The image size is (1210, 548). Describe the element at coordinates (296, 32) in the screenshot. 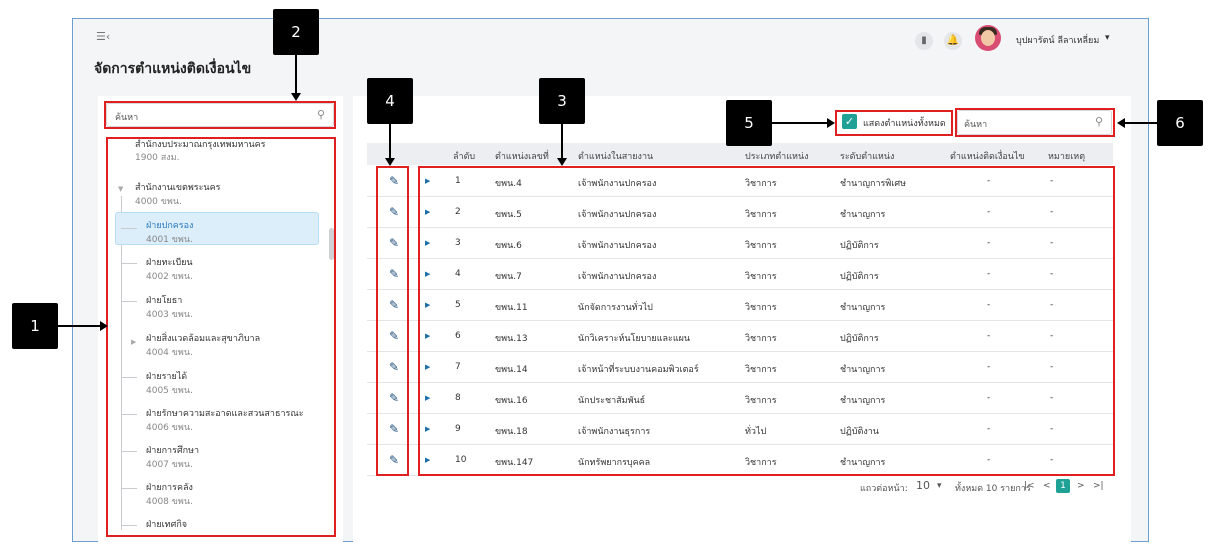

I see `callout-badge: 2` at that location.